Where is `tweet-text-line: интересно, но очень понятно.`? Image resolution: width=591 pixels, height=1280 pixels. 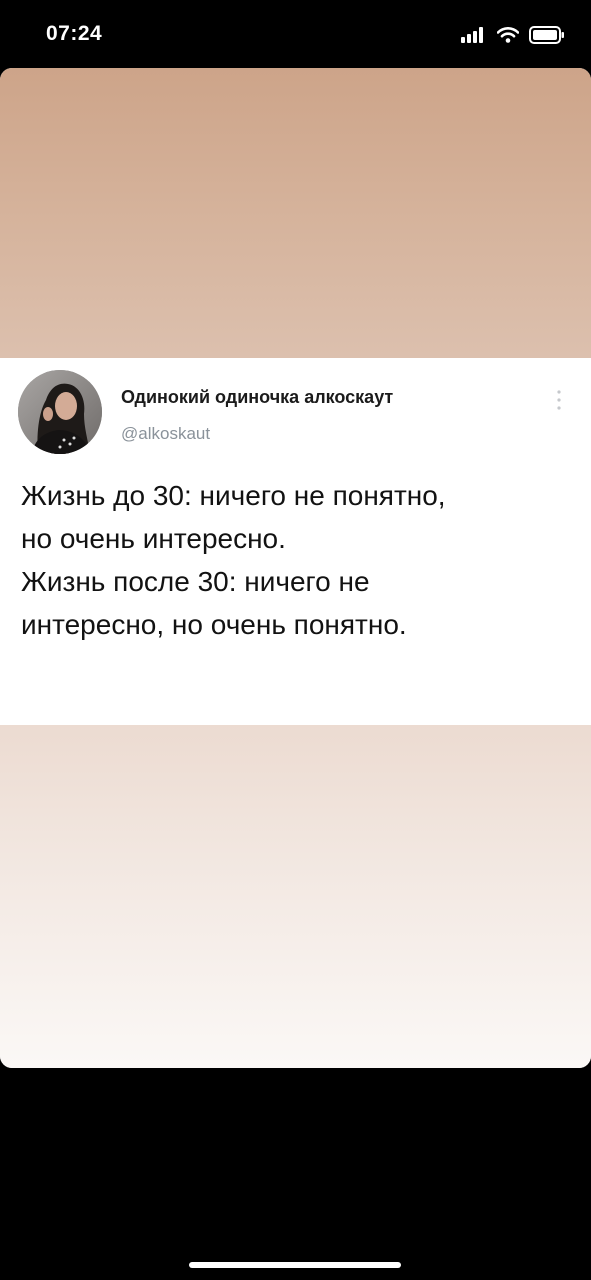 tweet-text-line: интересно, но очень понятно. is located at coordinates (214, 624).